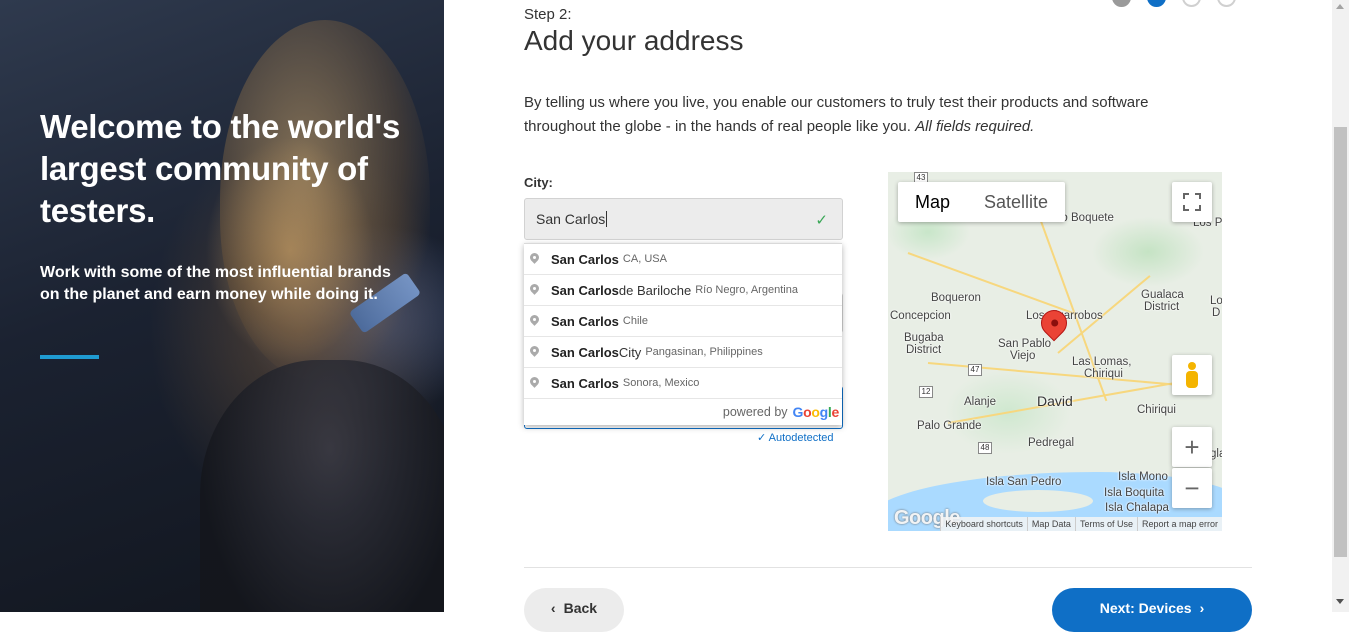 The image size is (1366, 632). What do you see at coordinates (932, 202) in the screenshot?
I see `map-type-map-button: Map` at bounding box center [932, 202].